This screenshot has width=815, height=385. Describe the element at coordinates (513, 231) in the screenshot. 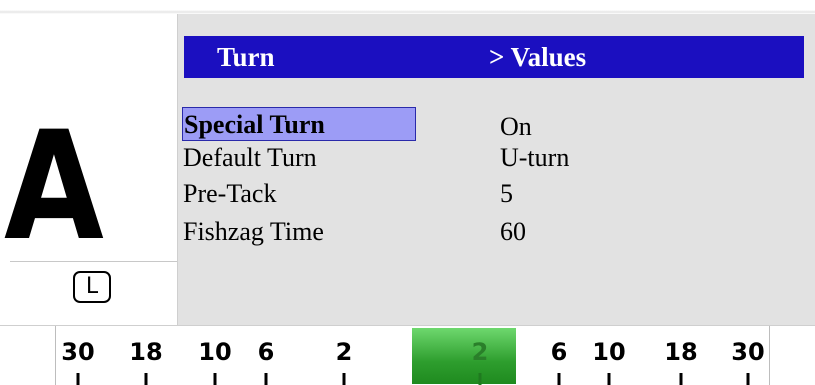

I see `menu-item-value: 60` at that location.